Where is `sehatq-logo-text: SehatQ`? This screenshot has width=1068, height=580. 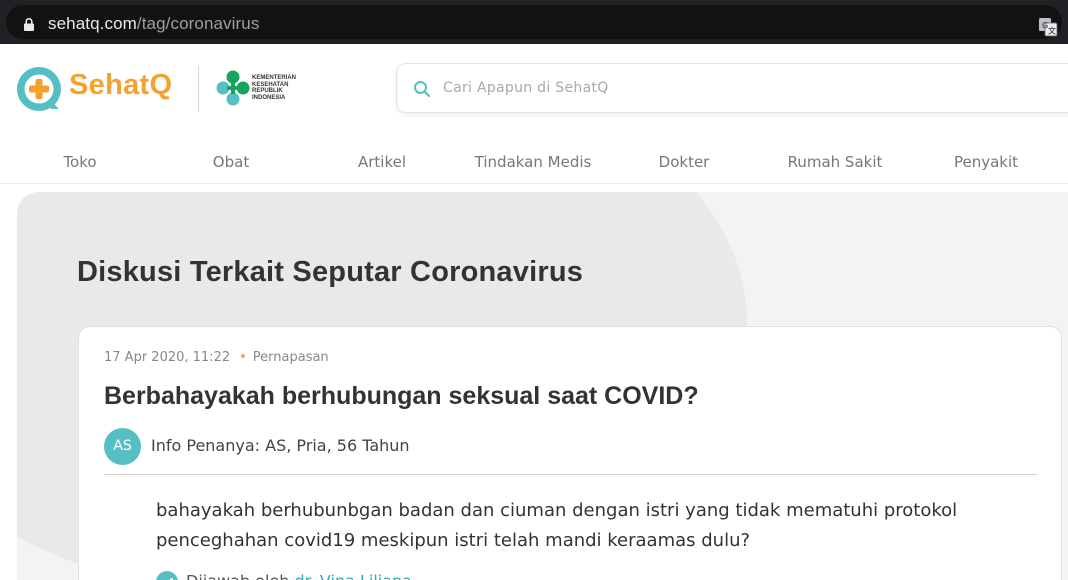
sehatq-logo-text: SehatQ is located at coordinates (120, 85).